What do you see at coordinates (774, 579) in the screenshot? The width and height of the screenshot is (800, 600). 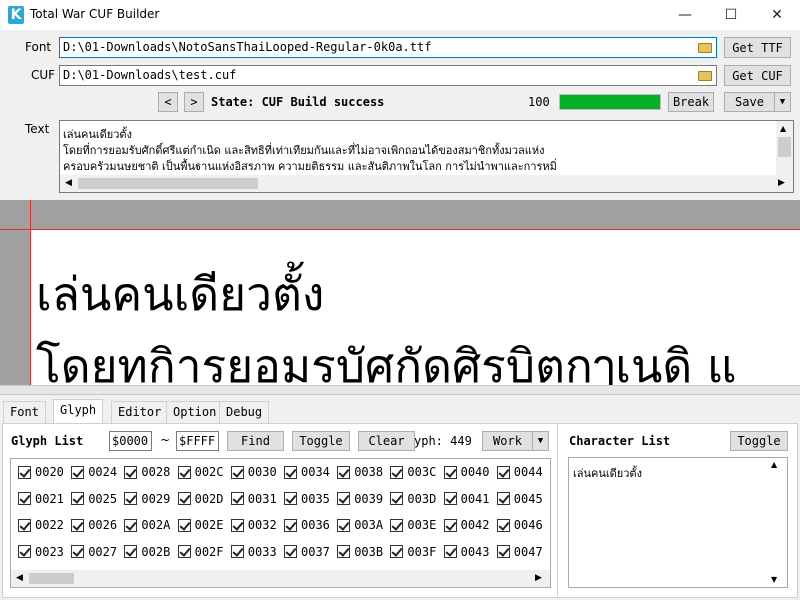 I see `scroll-down-icon: ▼` at bounding box center [774, 579].